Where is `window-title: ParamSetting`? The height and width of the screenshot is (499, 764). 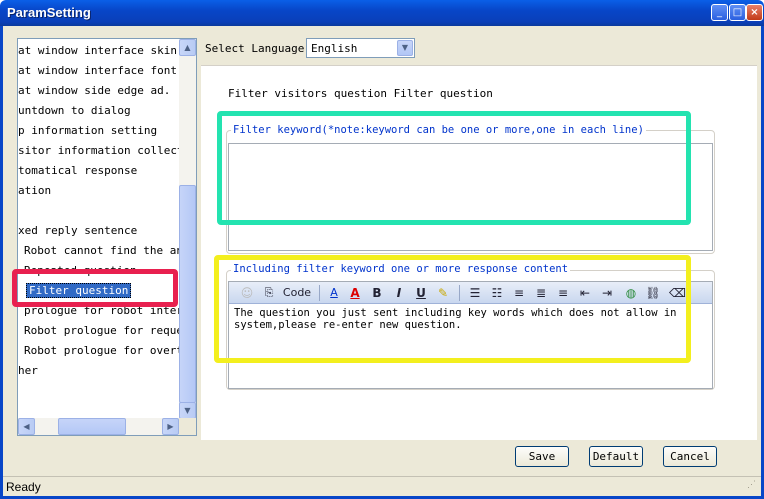 window-title: ParamSetting is located at coordinates (49, 12).